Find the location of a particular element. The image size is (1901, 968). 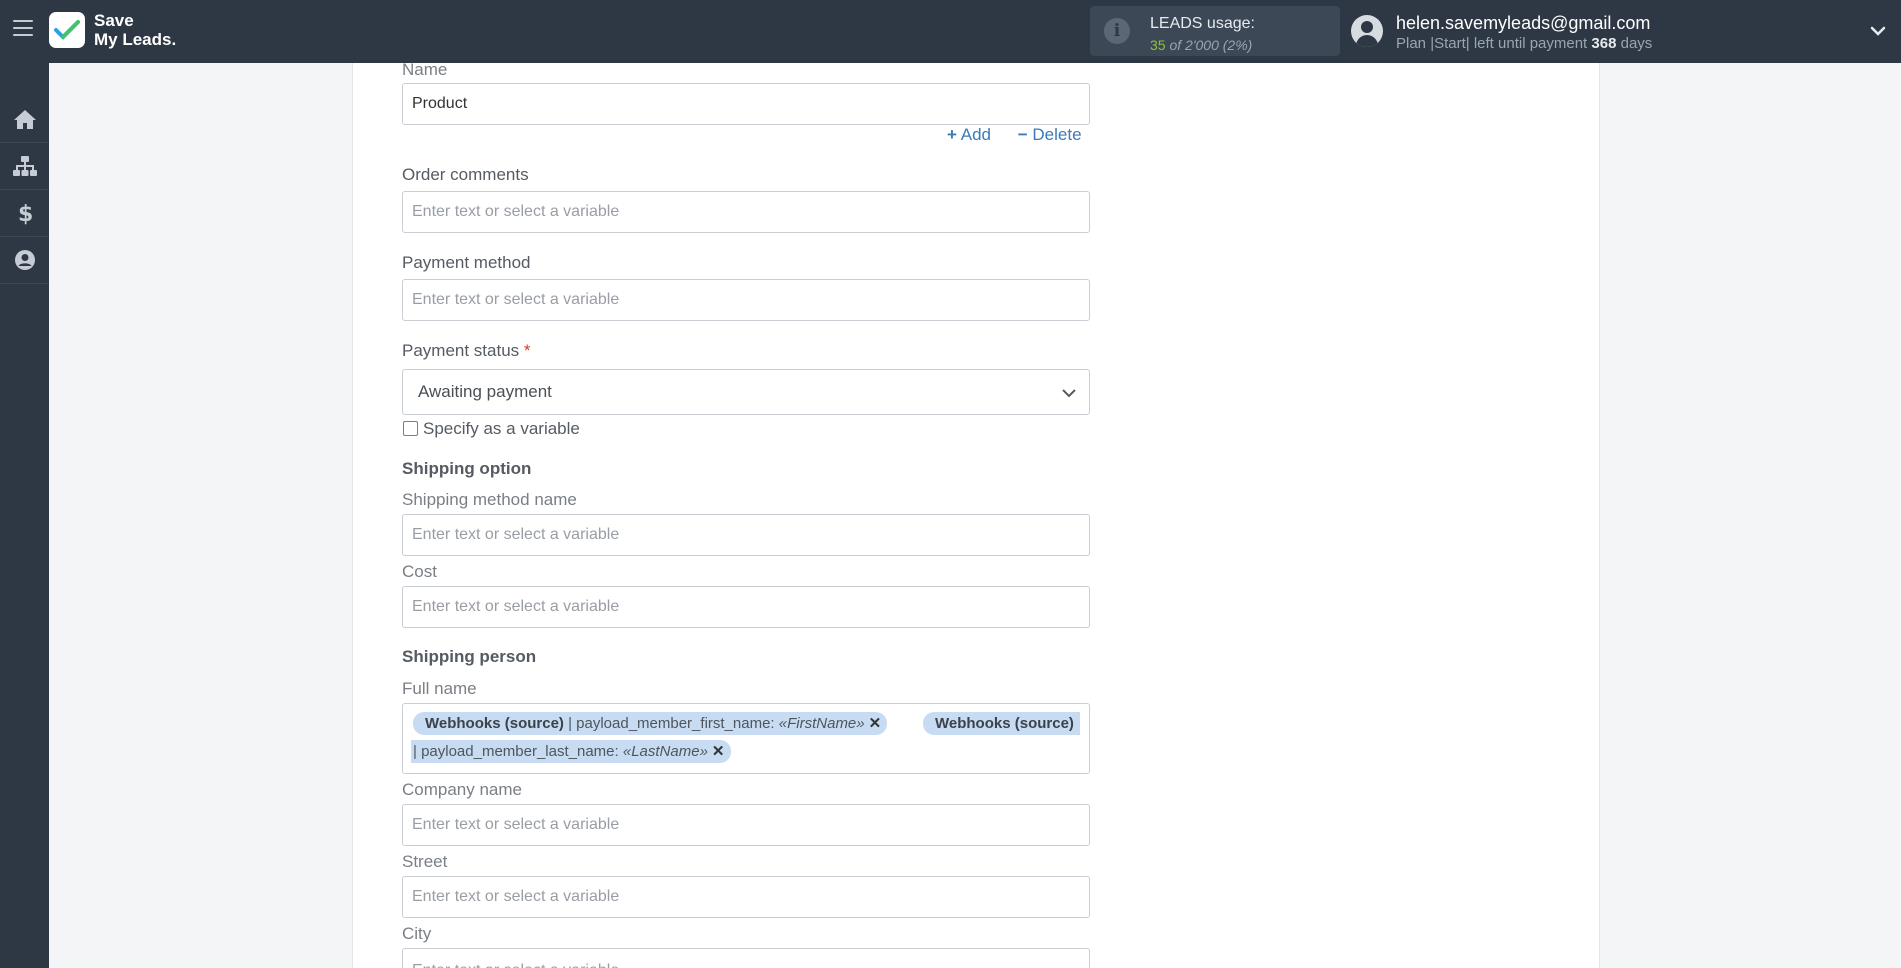

shipping-person-heading: Shipping person is located at coordinates (469, 656).